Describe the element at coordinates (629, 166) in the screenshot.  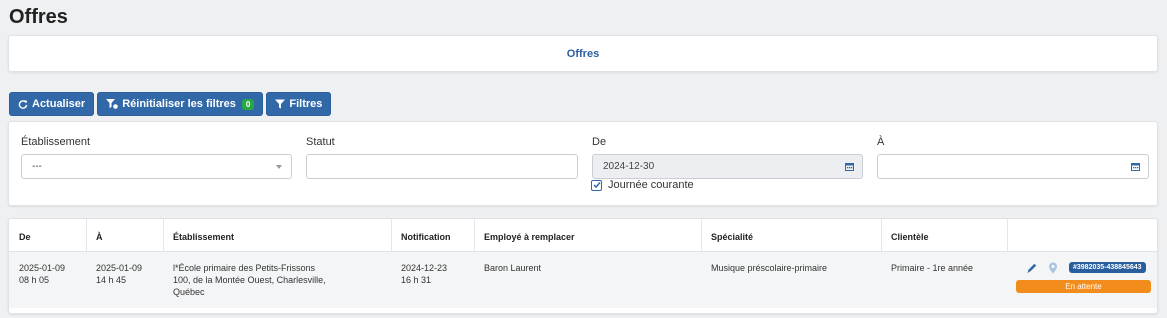
I see `de-value: 2024-12-30` at that location.